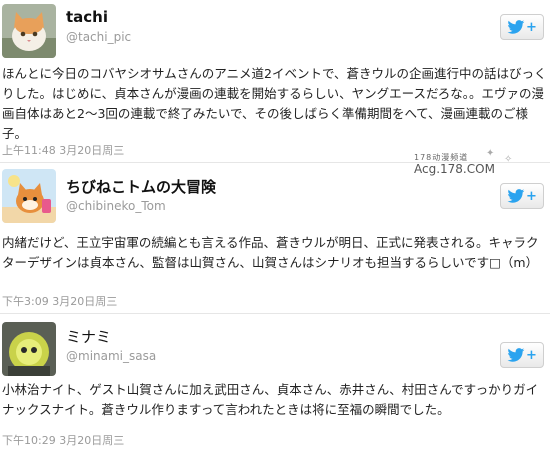  Describe the element at coordinates (141, 186) in the screenshot. I see `user-name: ちびねこトムの大冒険` at that location.